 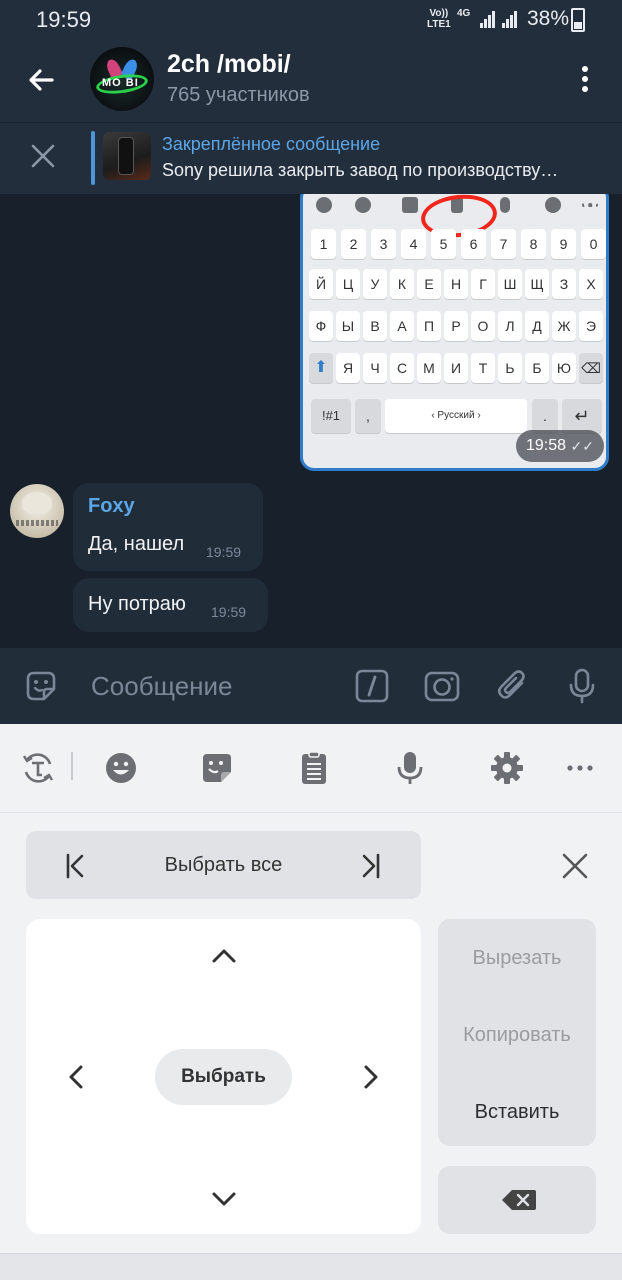 What do you see at coordinates (353, 244) in the screenshot?
I see `mini-digit-key: 2` at bounding box center [353, 244].